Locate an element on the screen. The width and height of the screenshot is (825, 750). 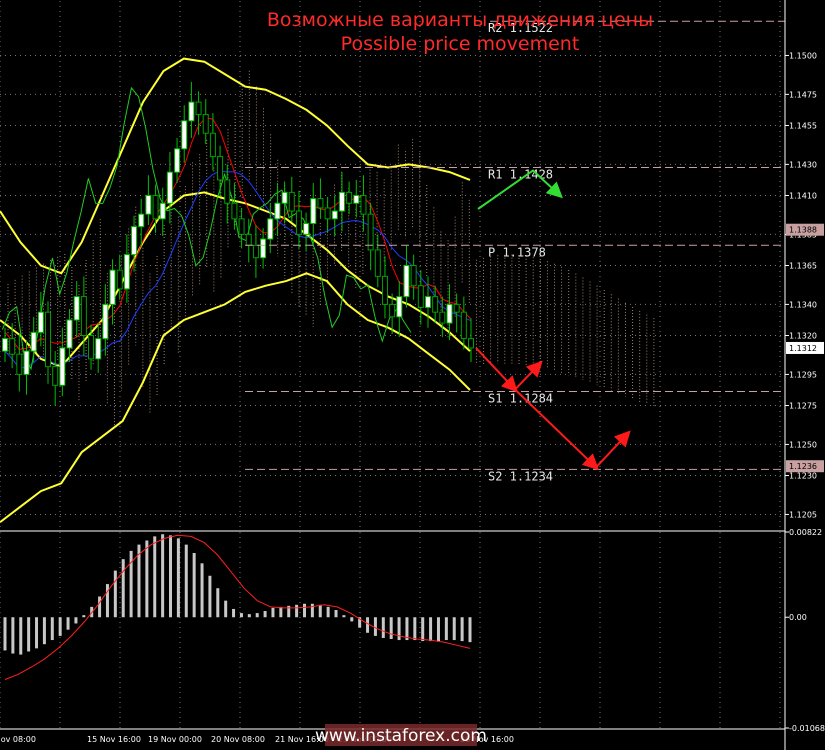
level-label-p: P 1.1378 is located at coordinates (517, 252).